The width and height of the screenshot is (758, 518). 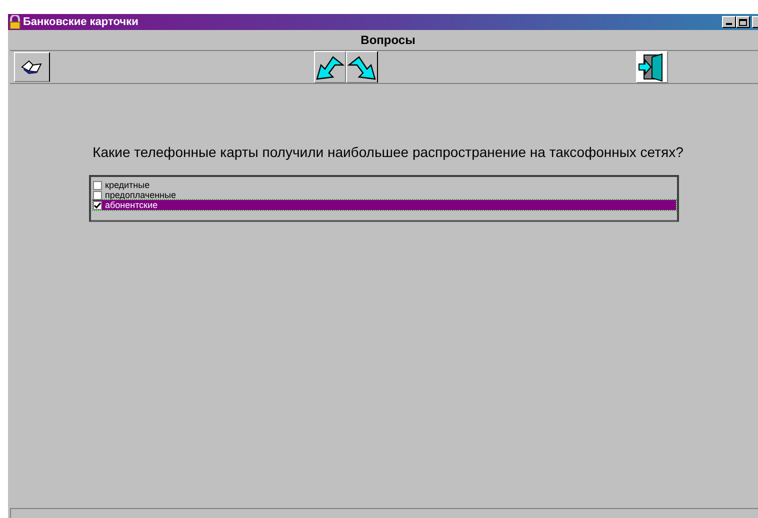 I want to click on minimize-icon, so click(x=729, y=24).